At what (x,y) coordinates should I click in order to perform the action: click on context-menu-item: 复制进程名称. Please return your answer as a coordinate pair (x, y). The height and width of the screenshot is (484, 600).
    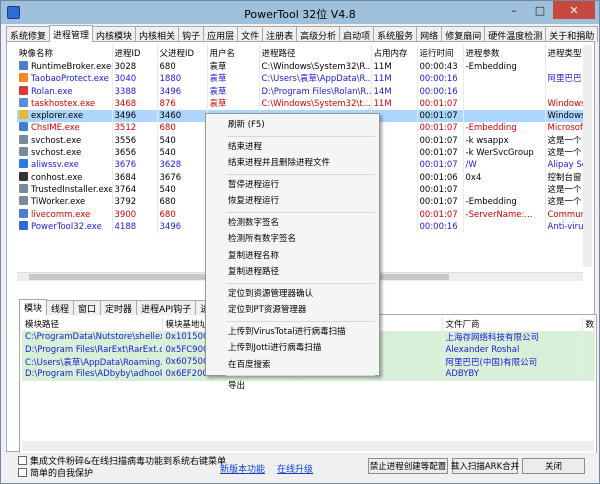
    Looking at the image, I should click on (292, 256).